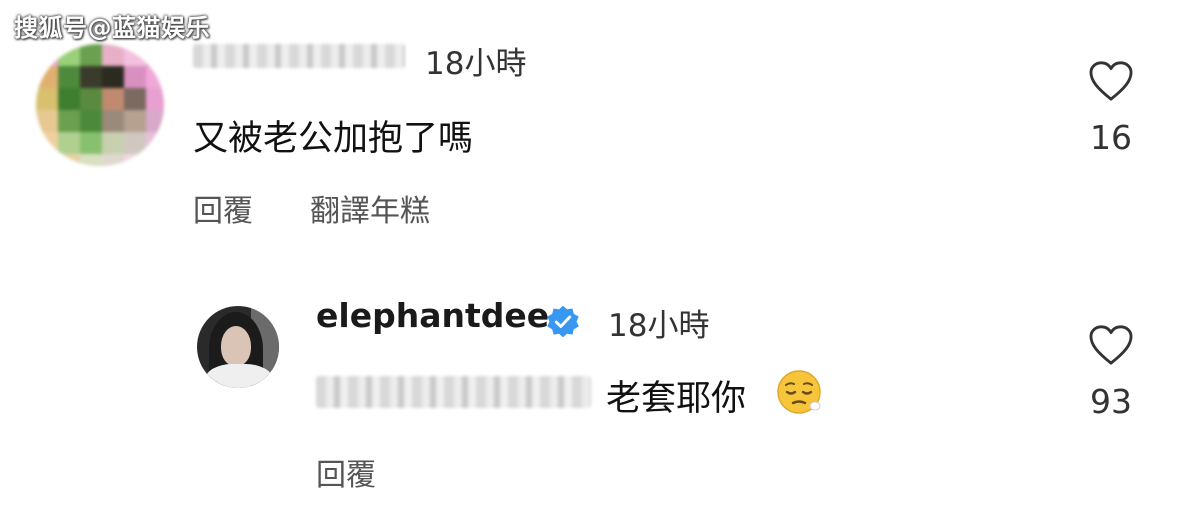 The width and height of the screenshot is (1200, 515). I want to click on pensive-face-icon, so click(799, 392).